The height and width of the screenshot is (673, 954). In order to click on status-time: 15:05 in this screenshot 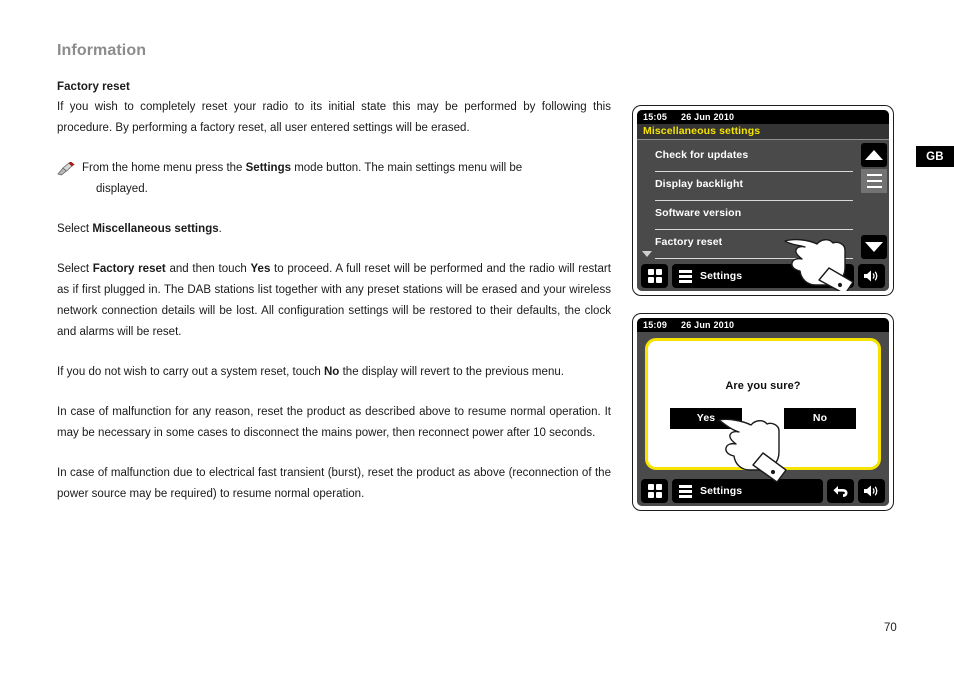, I will do `click(655, 117)`.